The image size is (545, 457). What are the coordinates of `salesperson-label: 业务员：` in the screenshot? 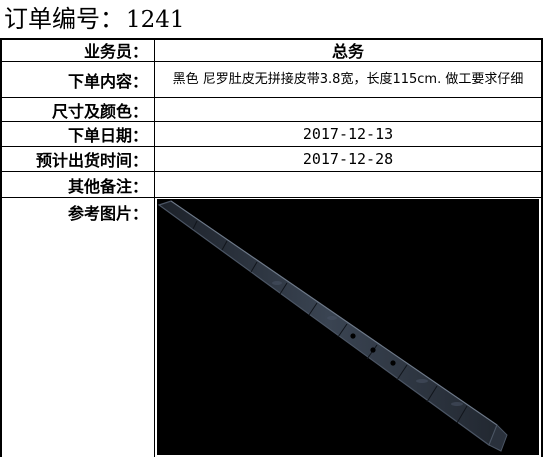 It's located at (115, 51).